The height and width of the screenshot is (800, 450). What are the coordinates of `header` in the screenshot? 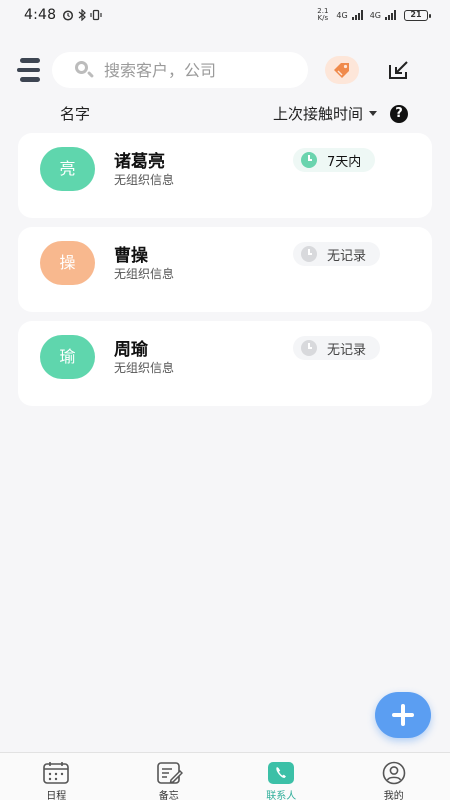 It's located at (225, 70).